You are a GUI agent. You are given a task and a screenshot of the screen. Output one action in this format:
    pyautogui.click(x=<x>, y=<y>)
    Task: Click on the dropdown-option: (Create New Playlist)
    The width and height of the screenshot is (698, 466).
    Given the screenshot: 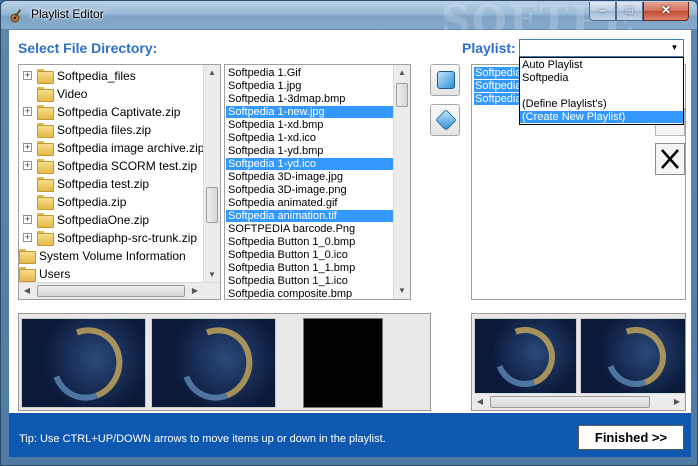 What is the action you would take?
    pyautogui.click(x=601, y=117)
    